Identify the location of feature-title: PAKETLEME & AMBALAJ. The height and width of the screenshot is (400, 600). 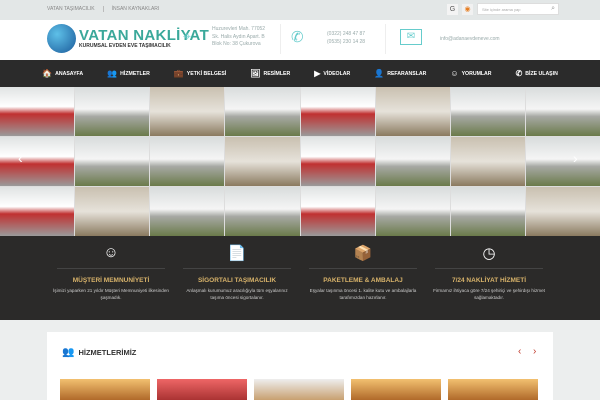
(363, 280).